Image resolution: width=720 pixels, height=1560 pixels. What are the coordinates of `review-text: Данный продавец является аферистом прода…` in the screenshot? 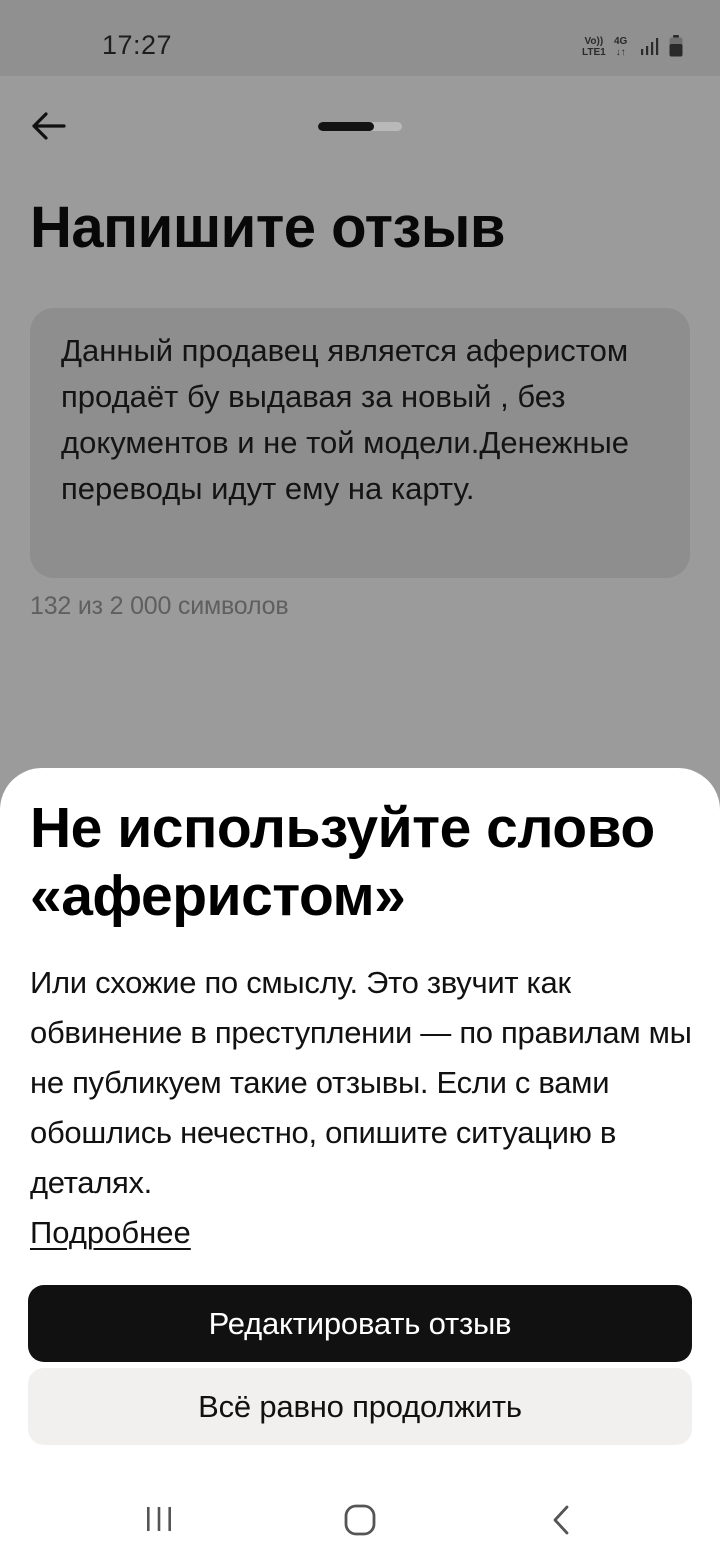 It's located at (349, 419).